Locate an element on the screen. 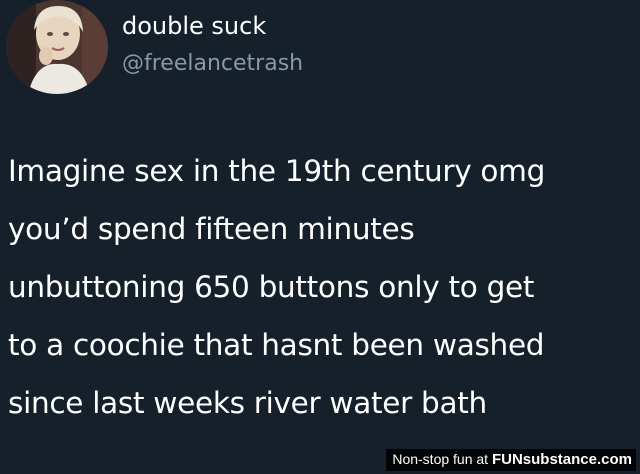 Image resolution: width=640 pixels, height=474 pixels. profile-photo-icon is located at coordinates (57, 47).